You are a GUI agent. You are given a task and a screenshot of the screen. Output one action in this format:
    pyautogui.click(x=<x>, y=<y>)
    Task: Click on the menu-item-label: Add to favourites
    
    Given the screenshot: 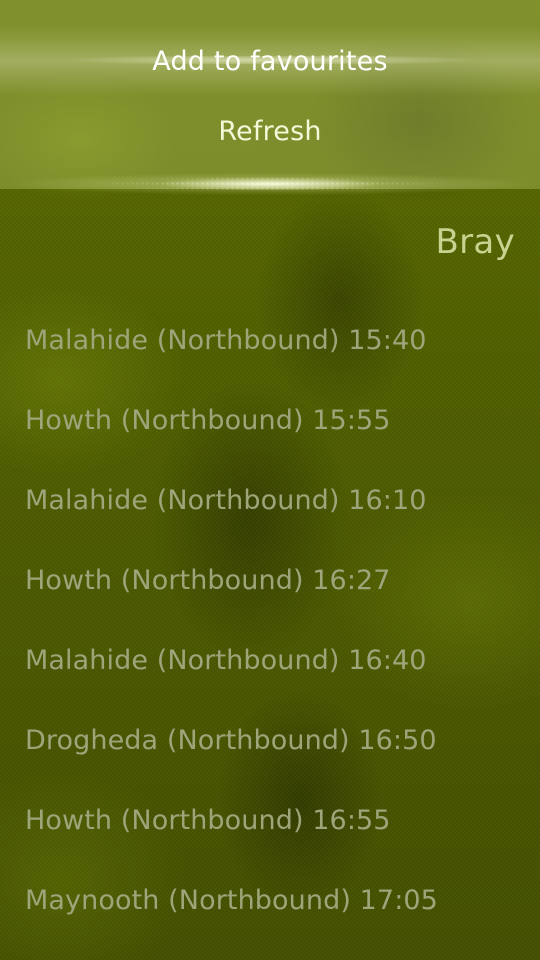 What is the action you would take?
    pyautogui.click(x=270, y=61)
    